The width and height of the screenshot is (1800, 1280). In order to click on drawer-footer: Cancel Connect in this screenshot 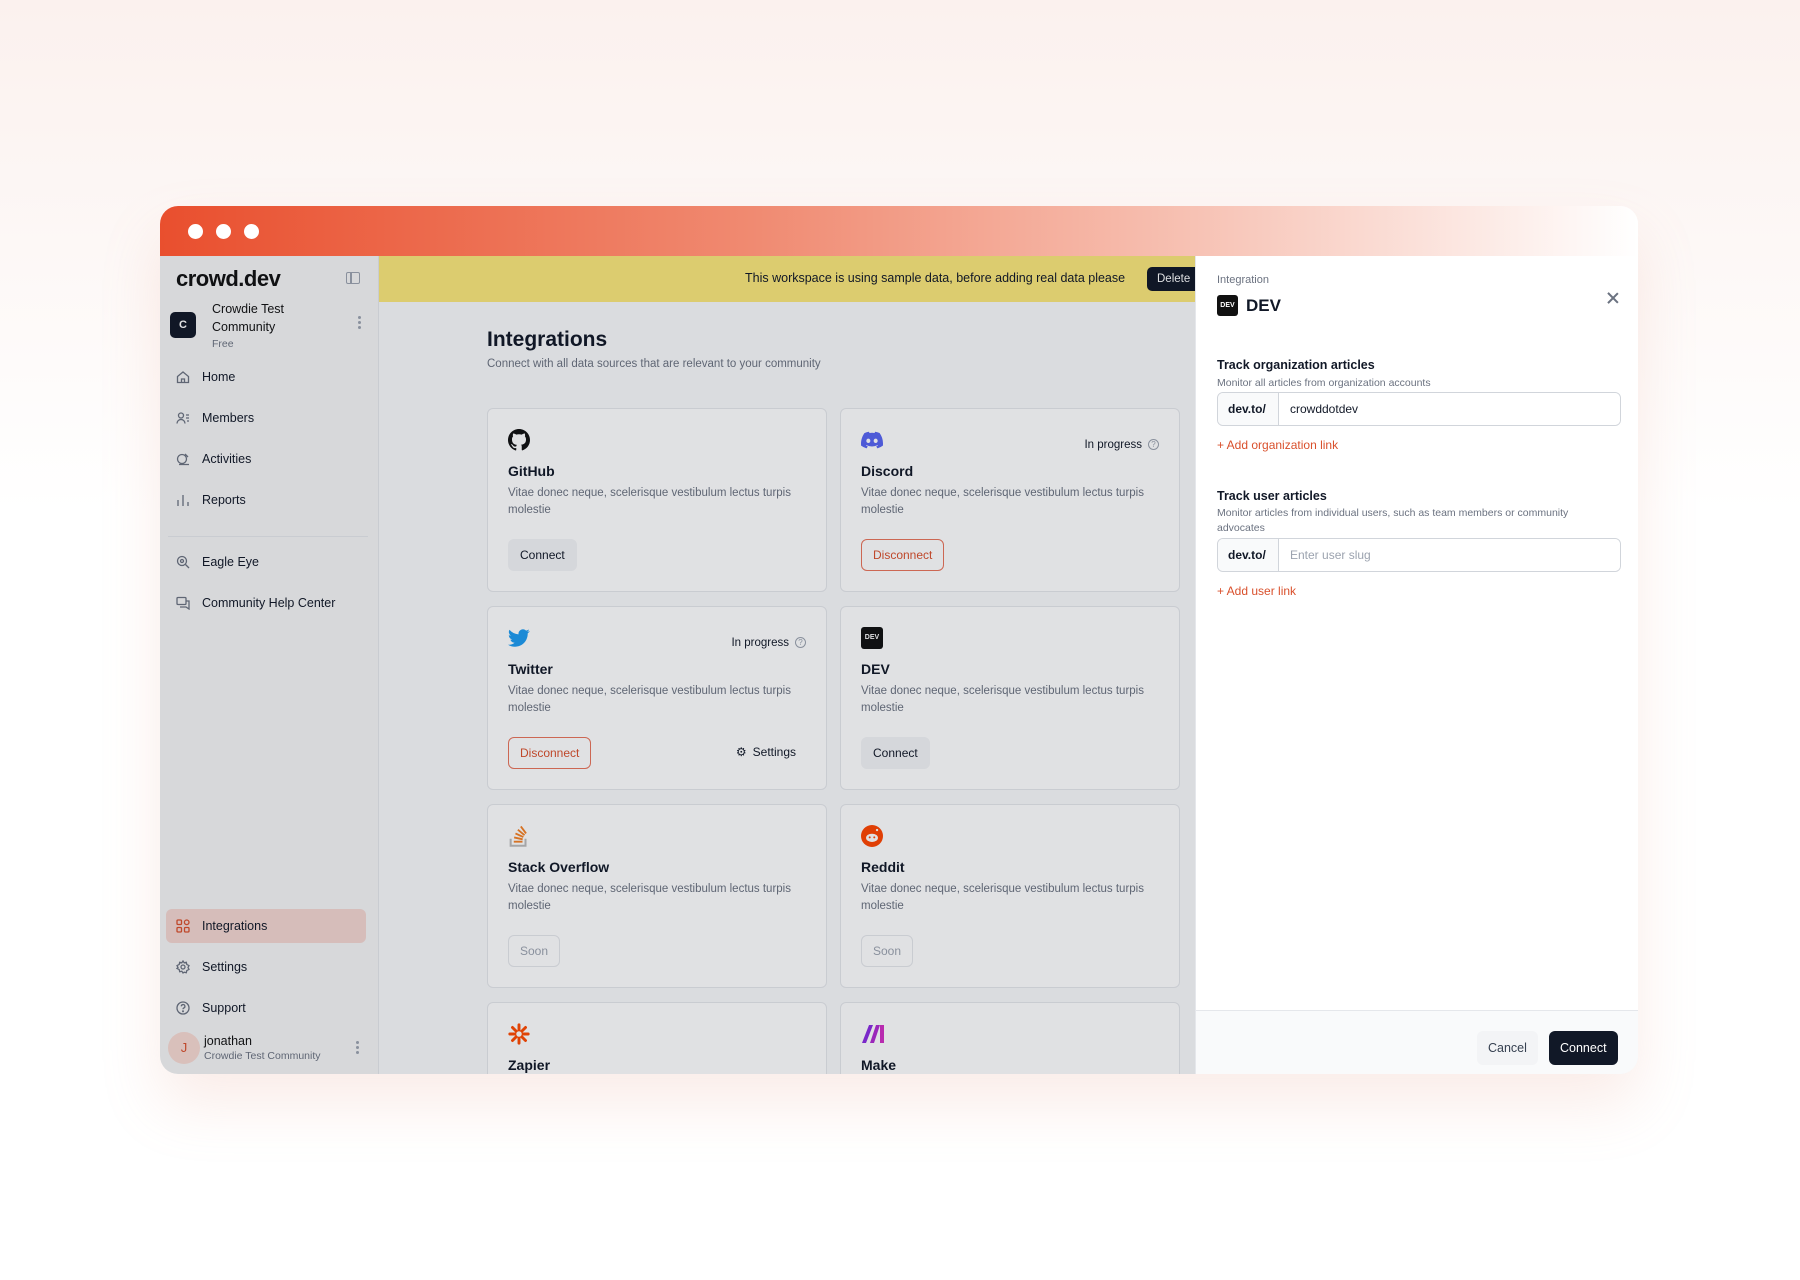, I will do `click(1417, 1042)`.